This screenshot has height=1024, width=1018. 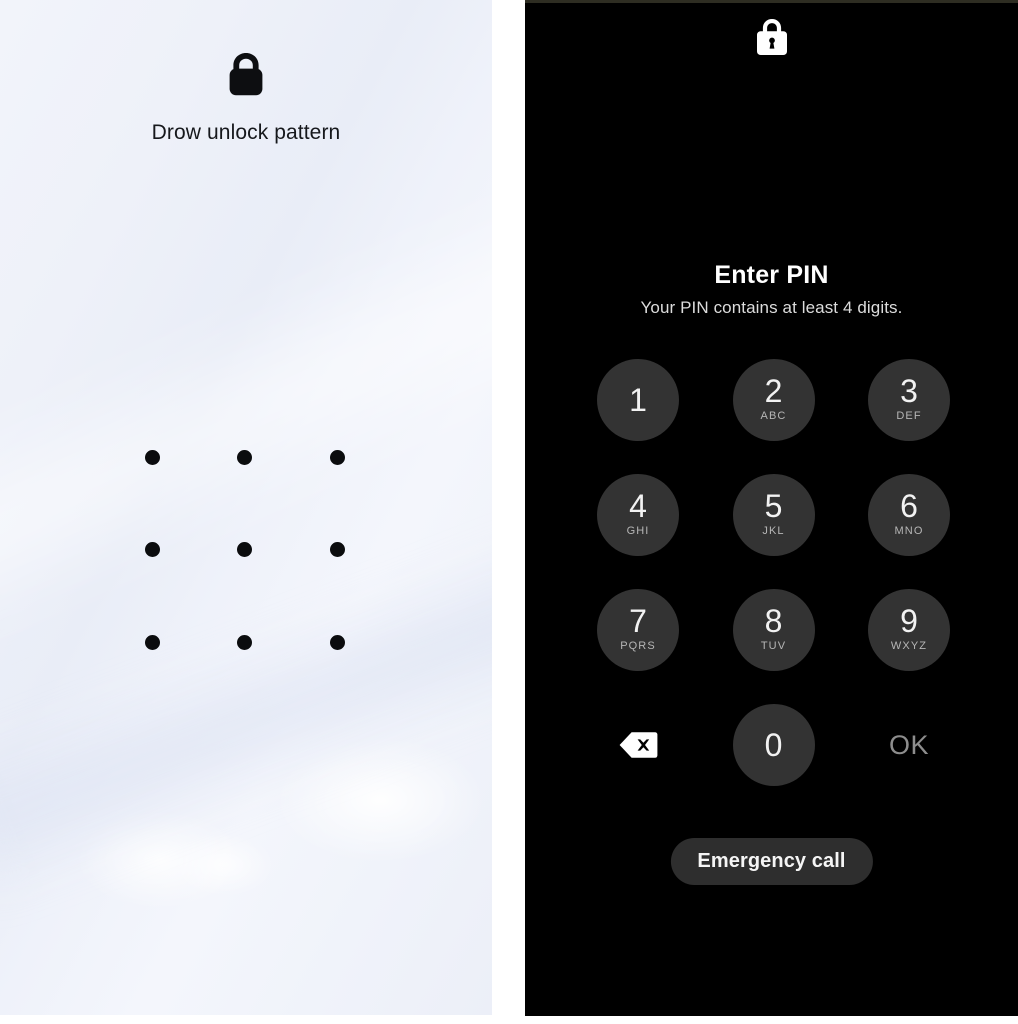 What do you see at coordinates (246, 132) in the screenshot?
I see `pattern-title: Drow unlock pattern` at bounding box center [246, 132].